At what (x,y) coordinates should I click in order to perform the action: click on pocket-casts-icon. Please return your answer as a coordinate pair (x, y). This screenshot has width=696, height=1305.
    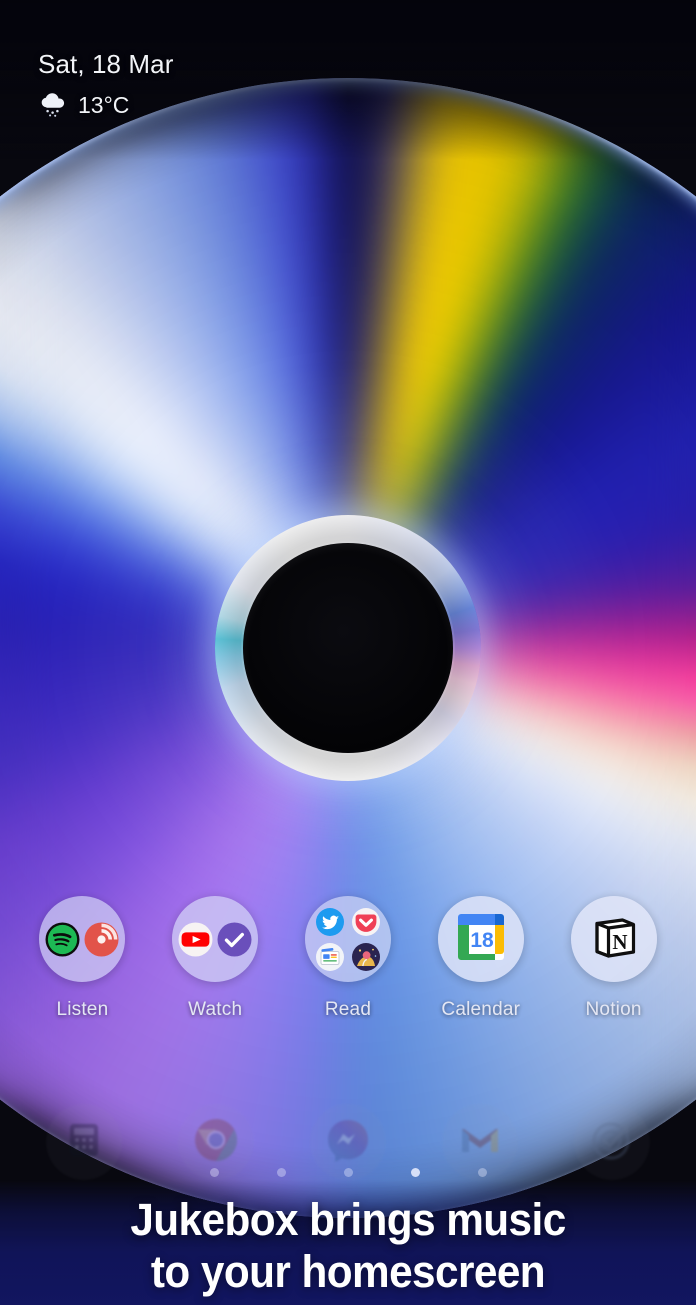
    Looking at the image, I should click on (101, 939).